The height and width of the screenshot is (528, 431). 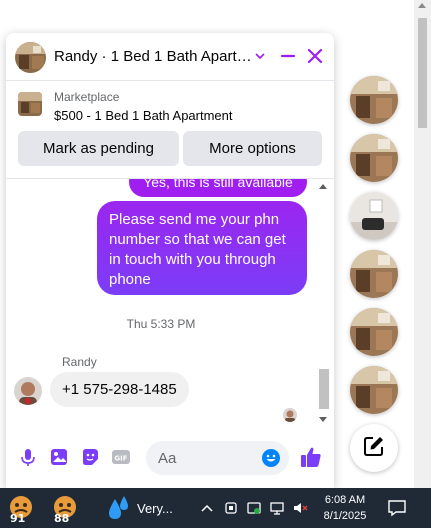 What do you see at coordinates (300, 508) in the screenshot?
I see `volume-muted-icon` at bounding box center [300, 508].